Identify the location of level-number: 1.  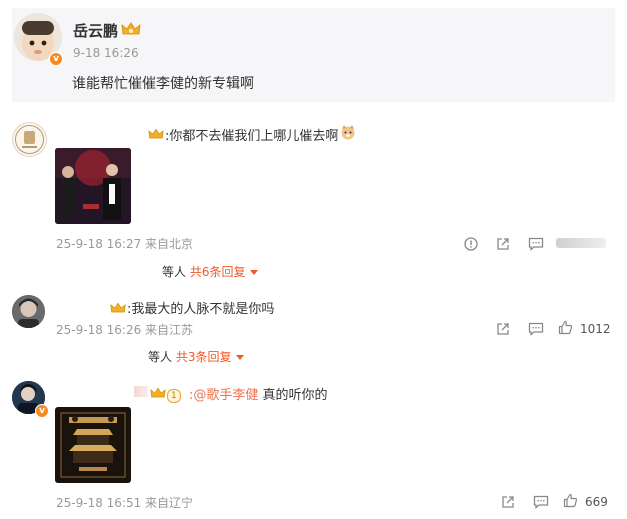
(174, 395).